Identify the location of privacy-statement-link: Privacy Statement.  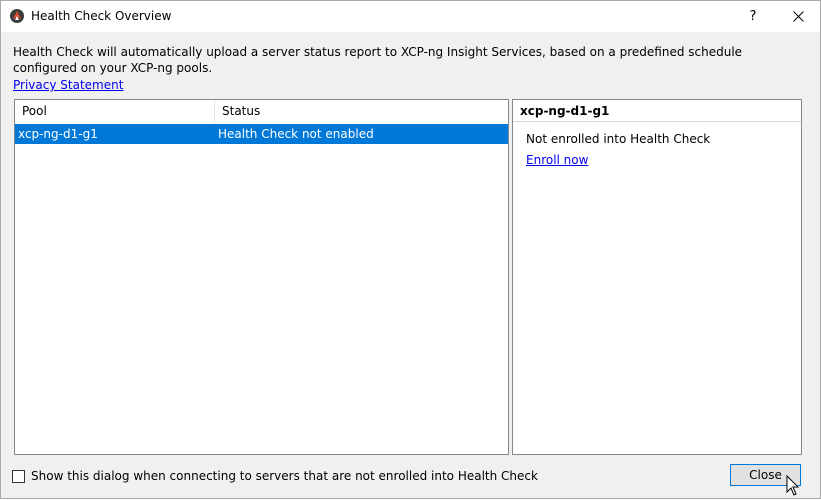
(68, 85).